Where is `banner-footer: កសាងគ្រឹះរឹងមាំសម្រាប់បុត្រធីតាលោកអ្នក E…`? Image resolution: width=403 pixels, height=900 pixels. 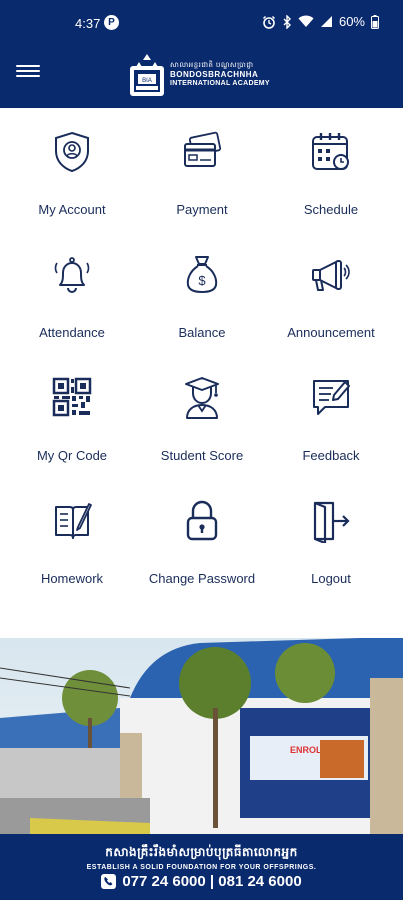 banner-footer: កសាងគ្រឹះរឹងមាំសម្រាប់បុត្រធីតាលោកអ្នក E… is located at coordinates (201, 867).